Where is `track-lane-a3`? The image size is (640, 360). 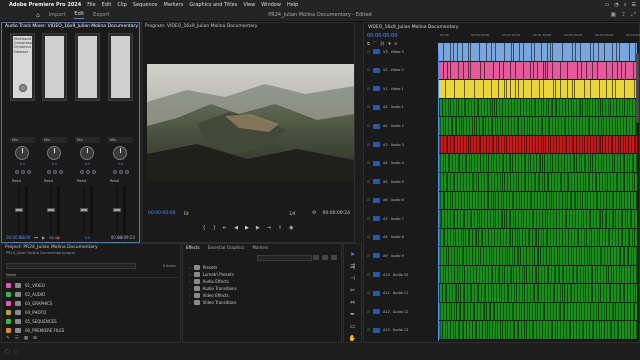
track-lane-a3 is located at coordinates (537, 144).